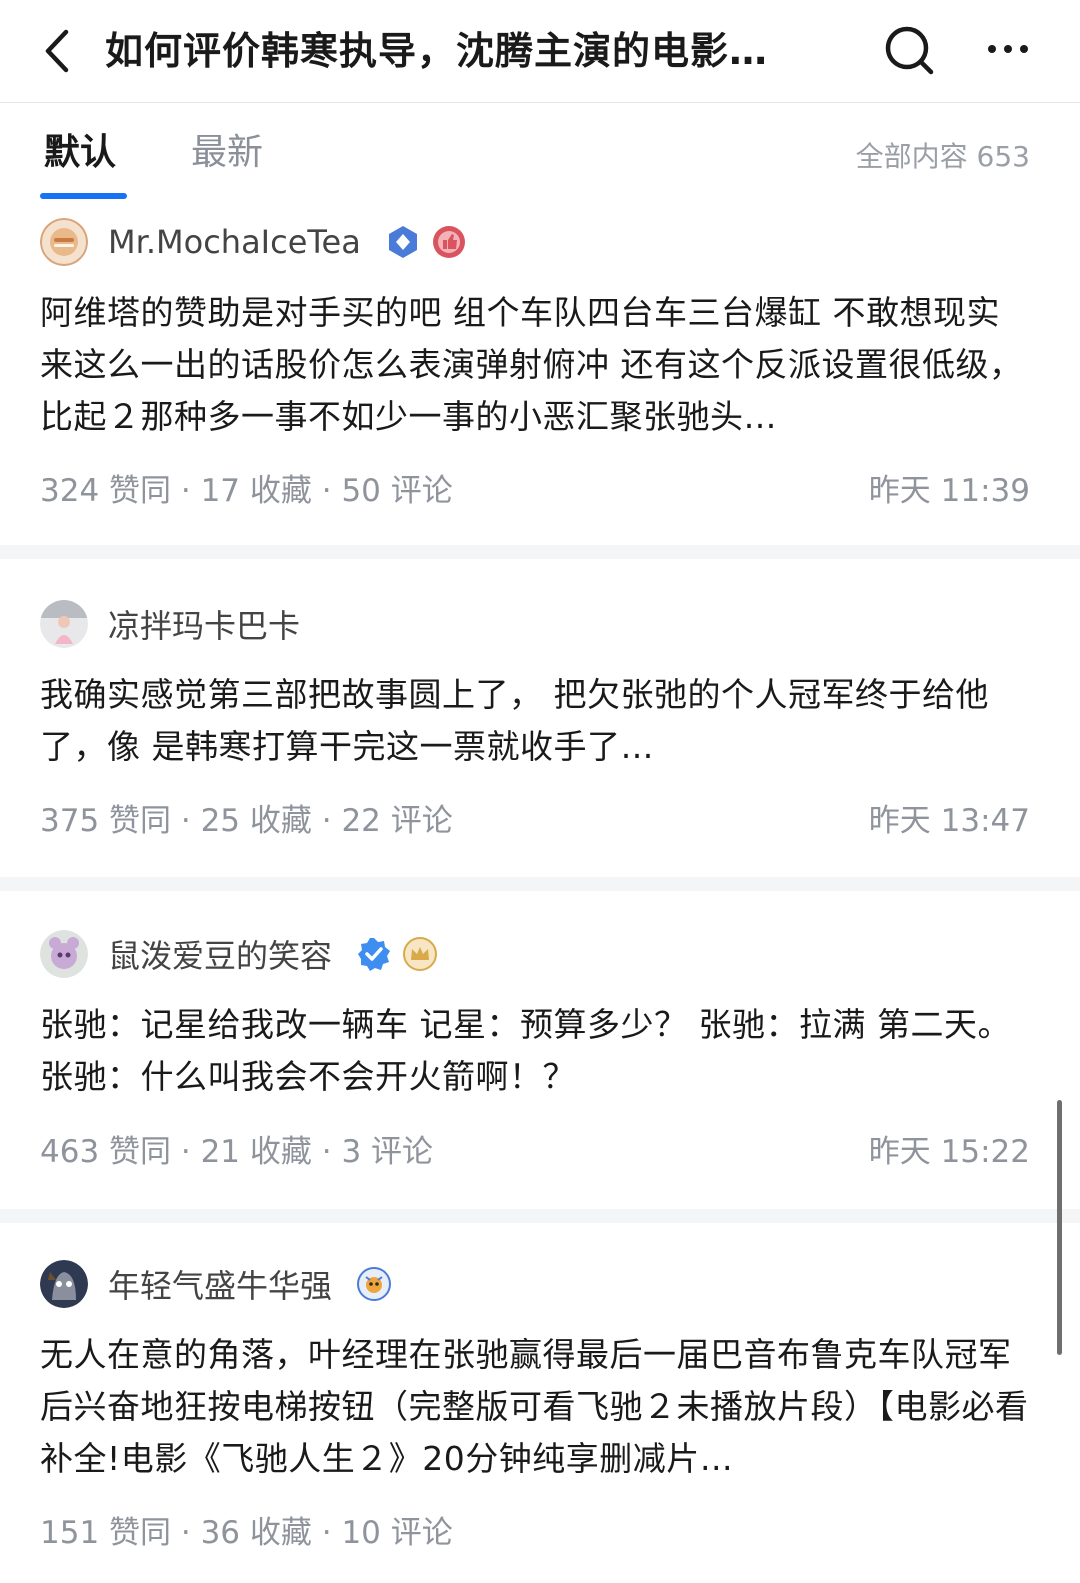  I want to click on more-icon, so click(1008, 49).